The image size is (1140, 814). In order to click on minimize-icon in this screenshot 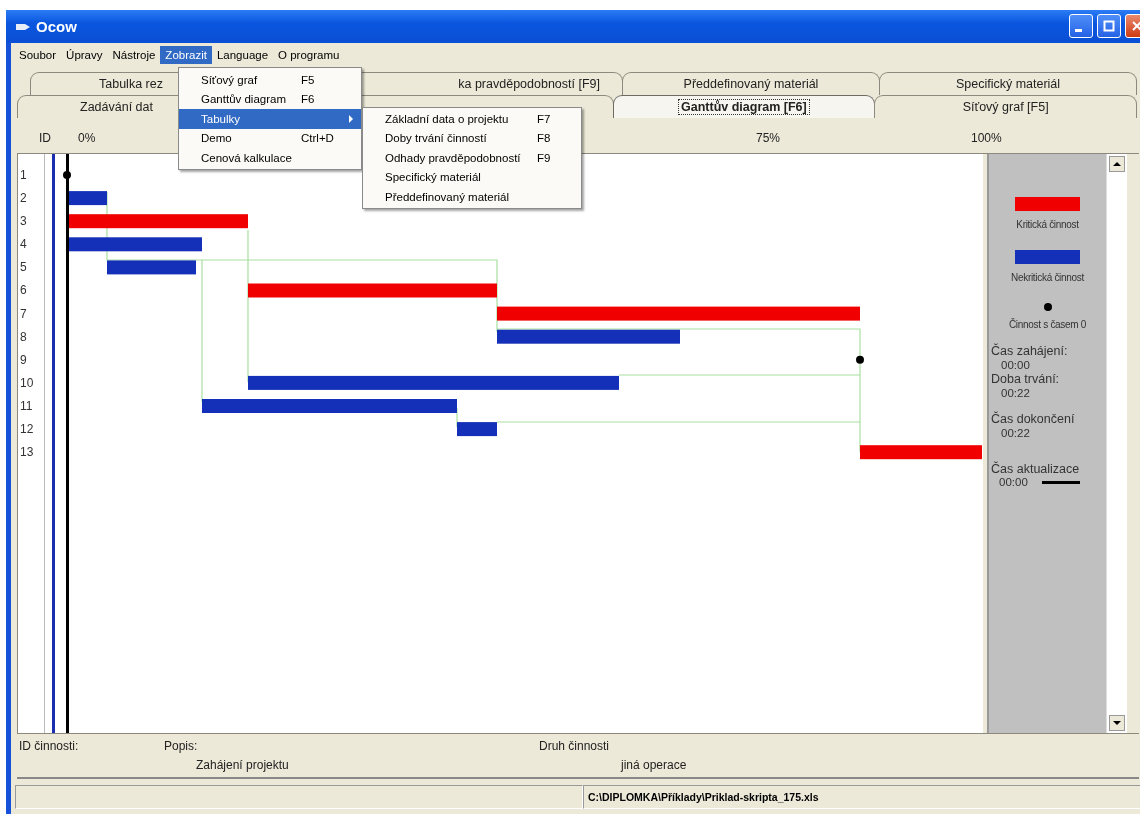, I will do `click(1078, 30)`.